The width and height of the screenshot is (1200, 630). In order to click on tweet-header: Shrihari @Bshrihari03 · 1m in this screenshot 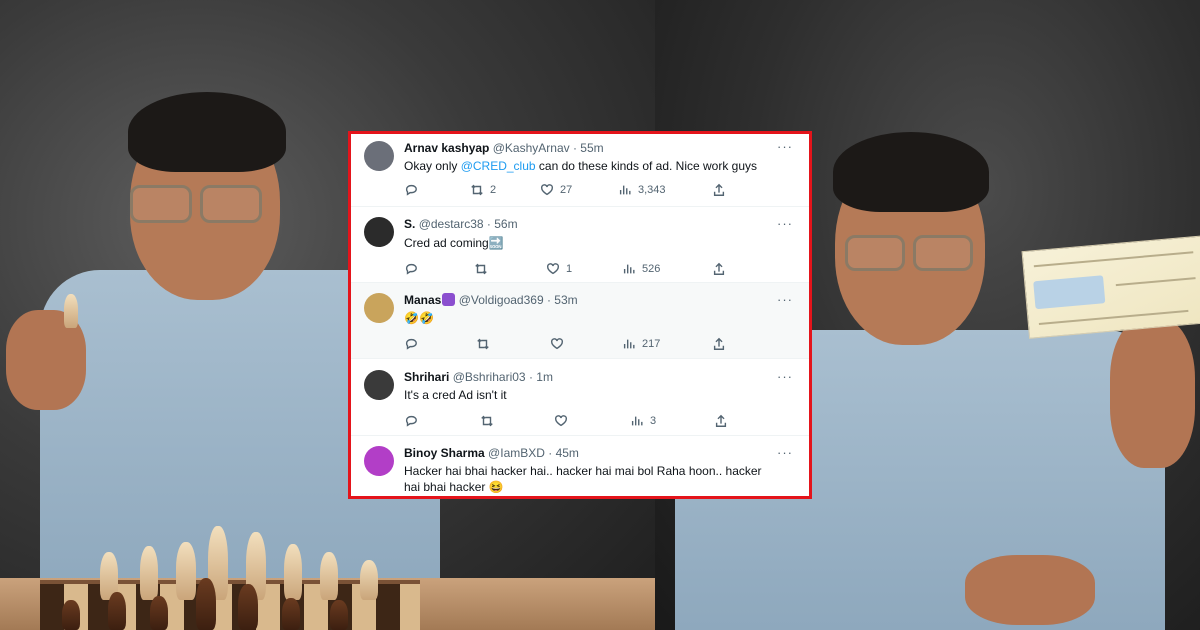, I will do `click(478, 377)`.